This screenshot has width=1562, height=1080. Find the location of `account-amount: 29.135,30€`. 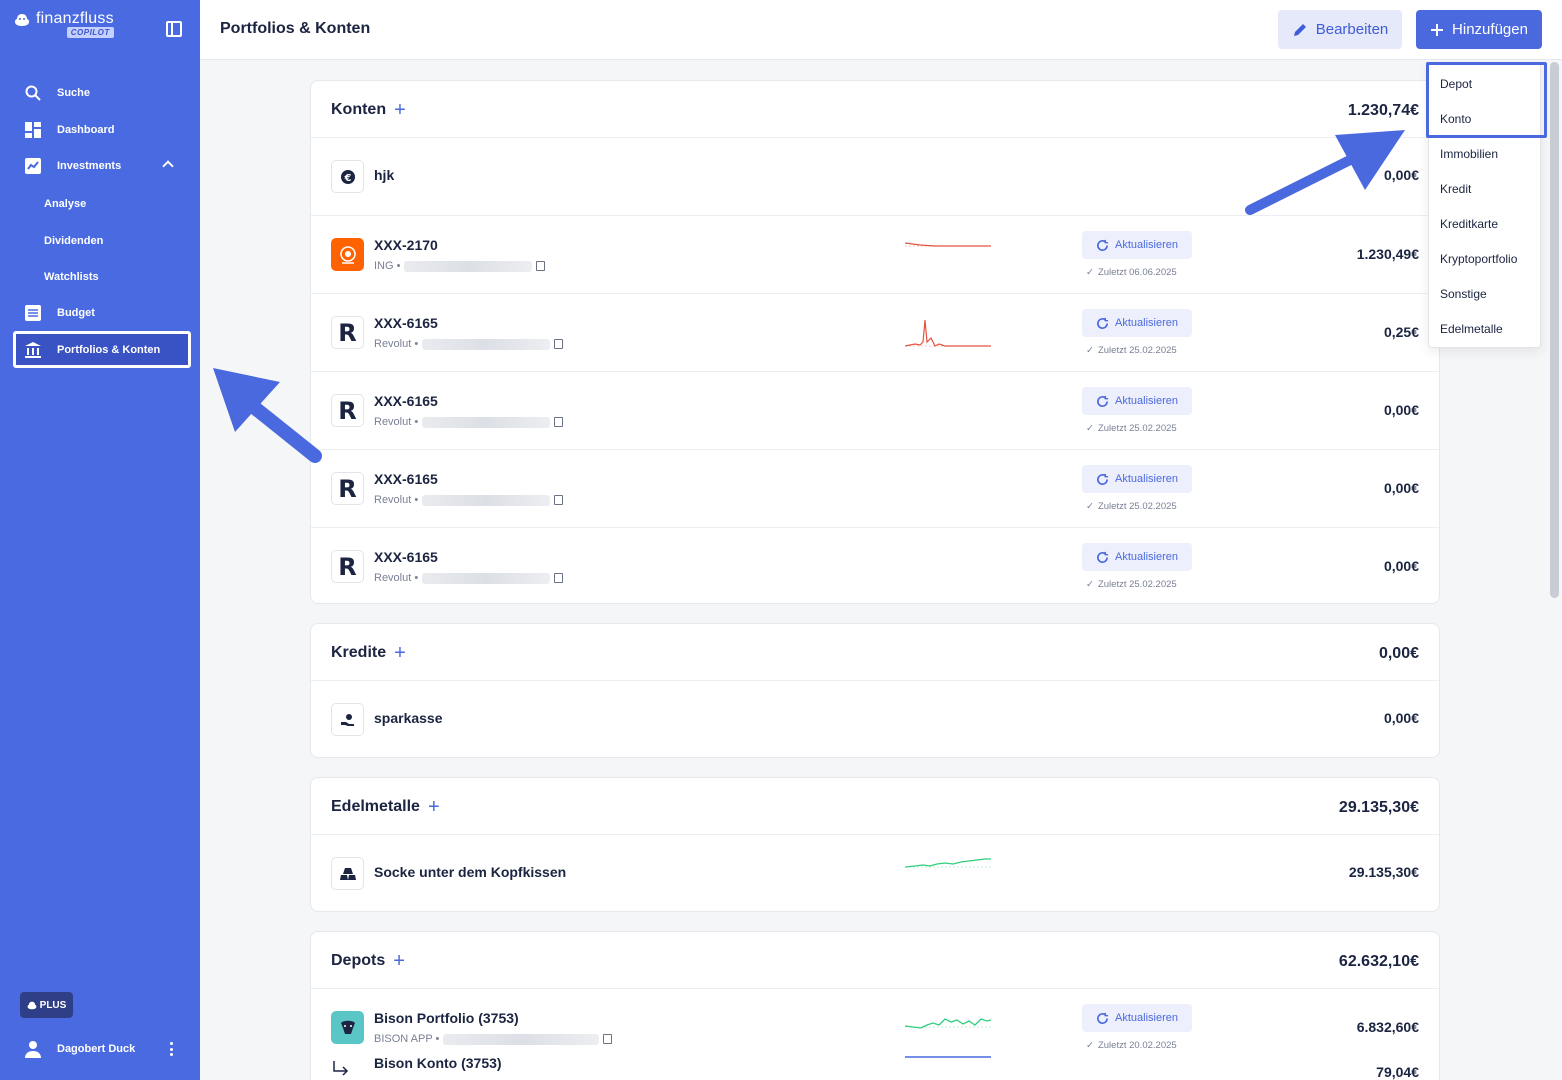

account-amount: 29.135,30€ is located at coordinates (1383, 872).